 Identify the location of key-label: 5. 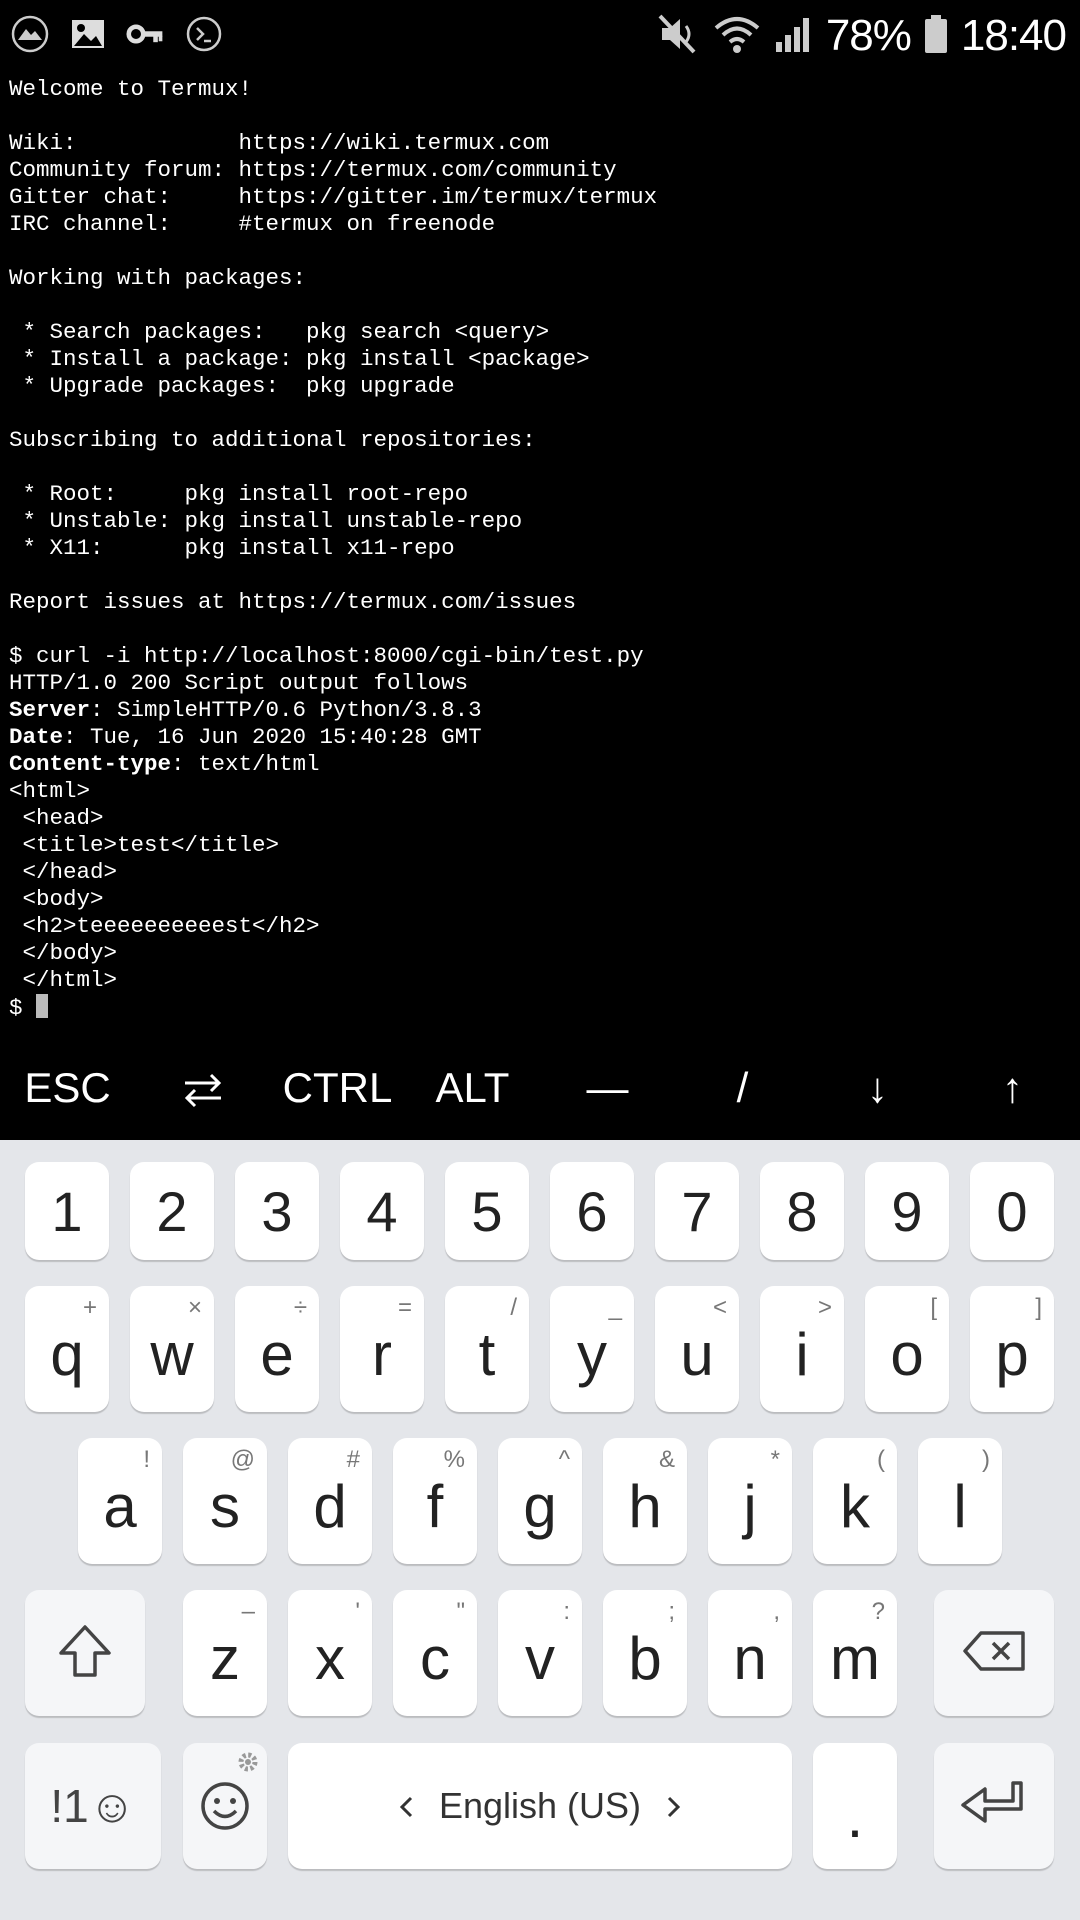
(487, 1211).